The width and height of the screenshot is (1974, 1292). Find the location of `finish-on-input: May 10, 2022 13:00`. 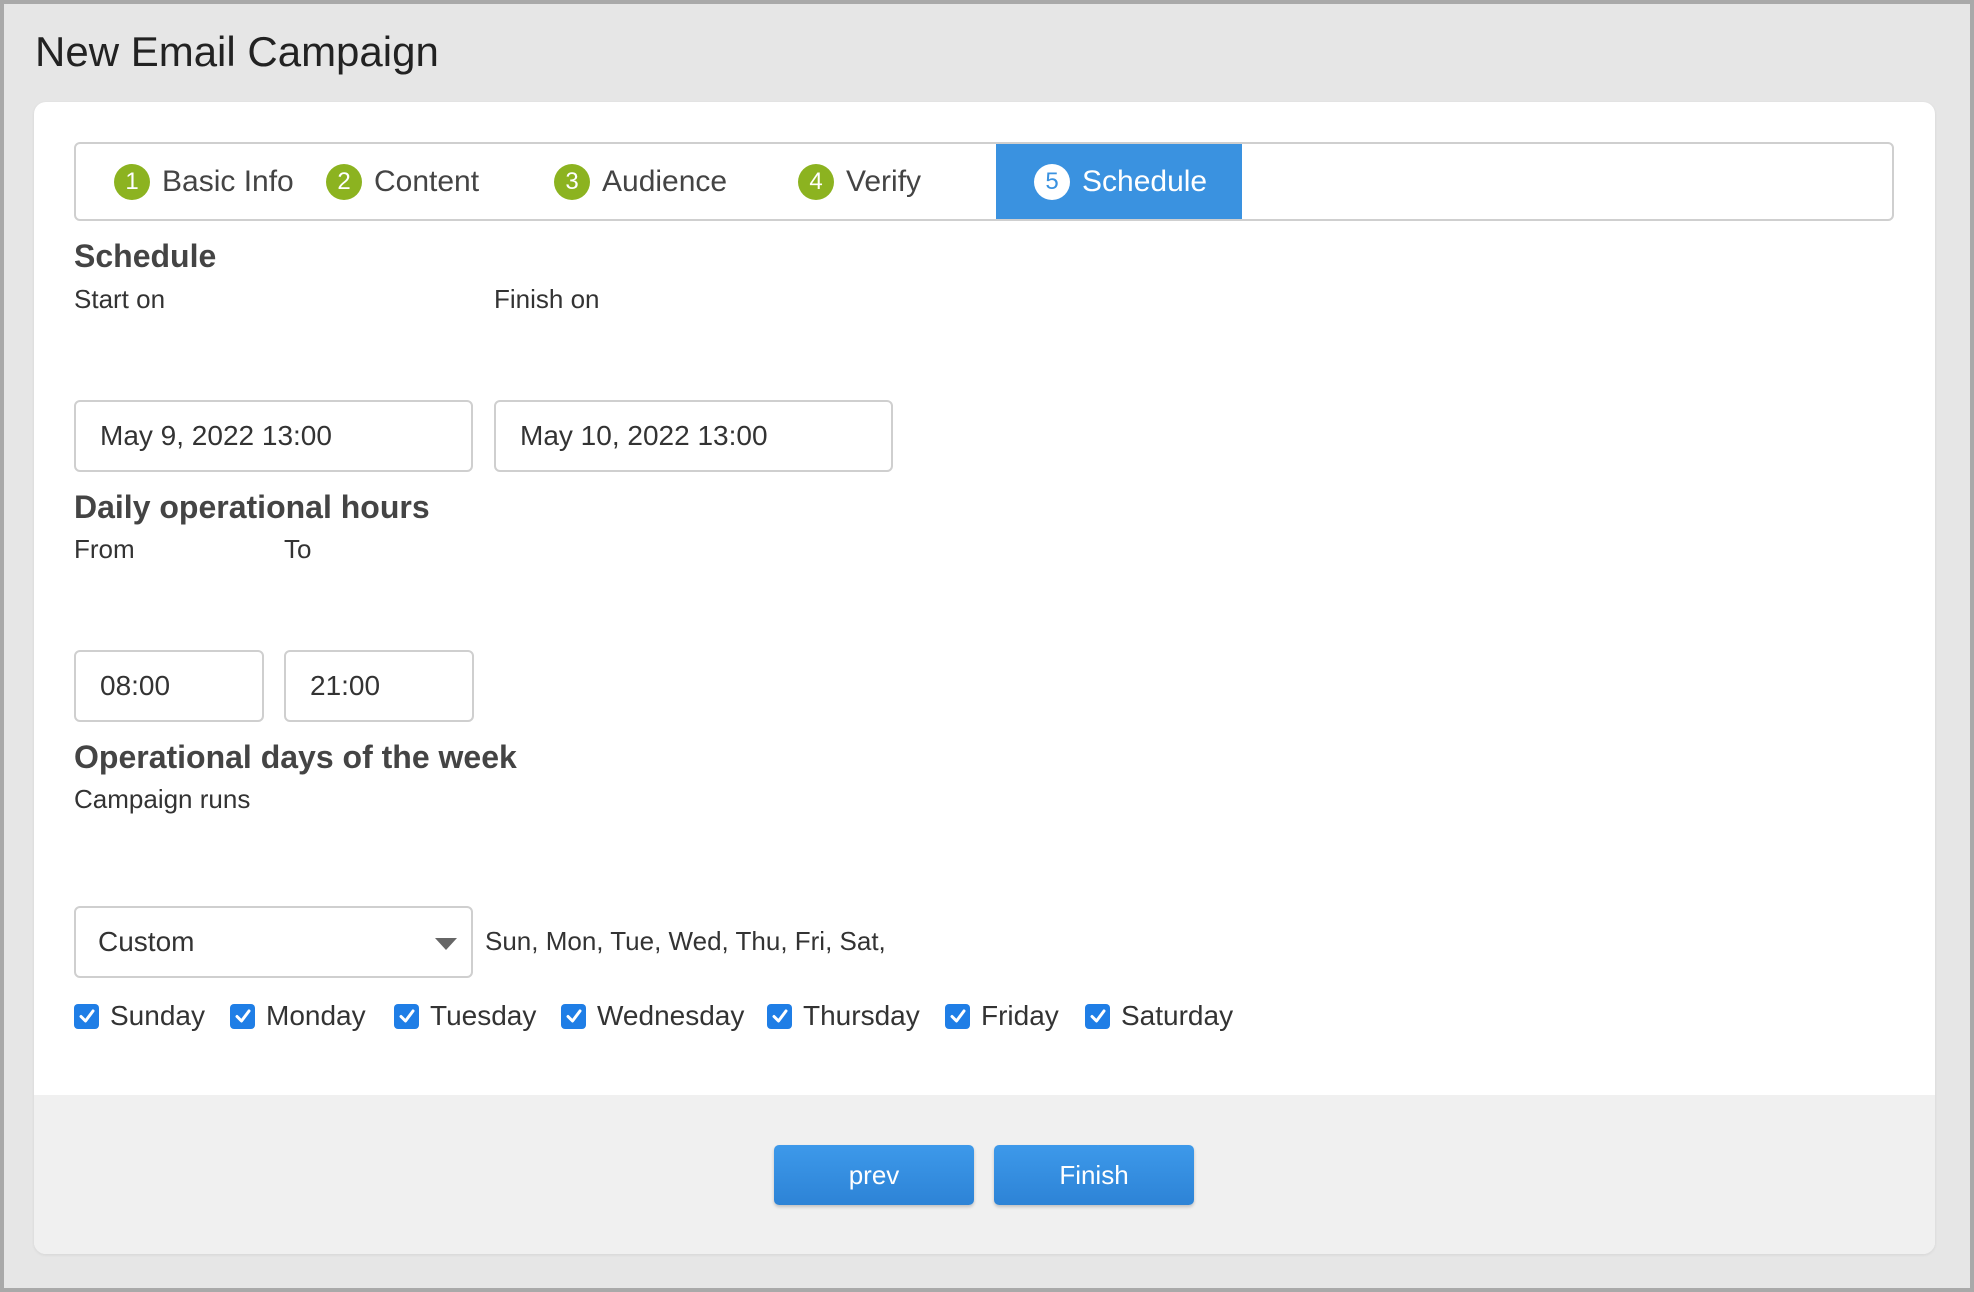

finish-on-input: May 10, 2022 13:00 is located at coordinates (693, 436).